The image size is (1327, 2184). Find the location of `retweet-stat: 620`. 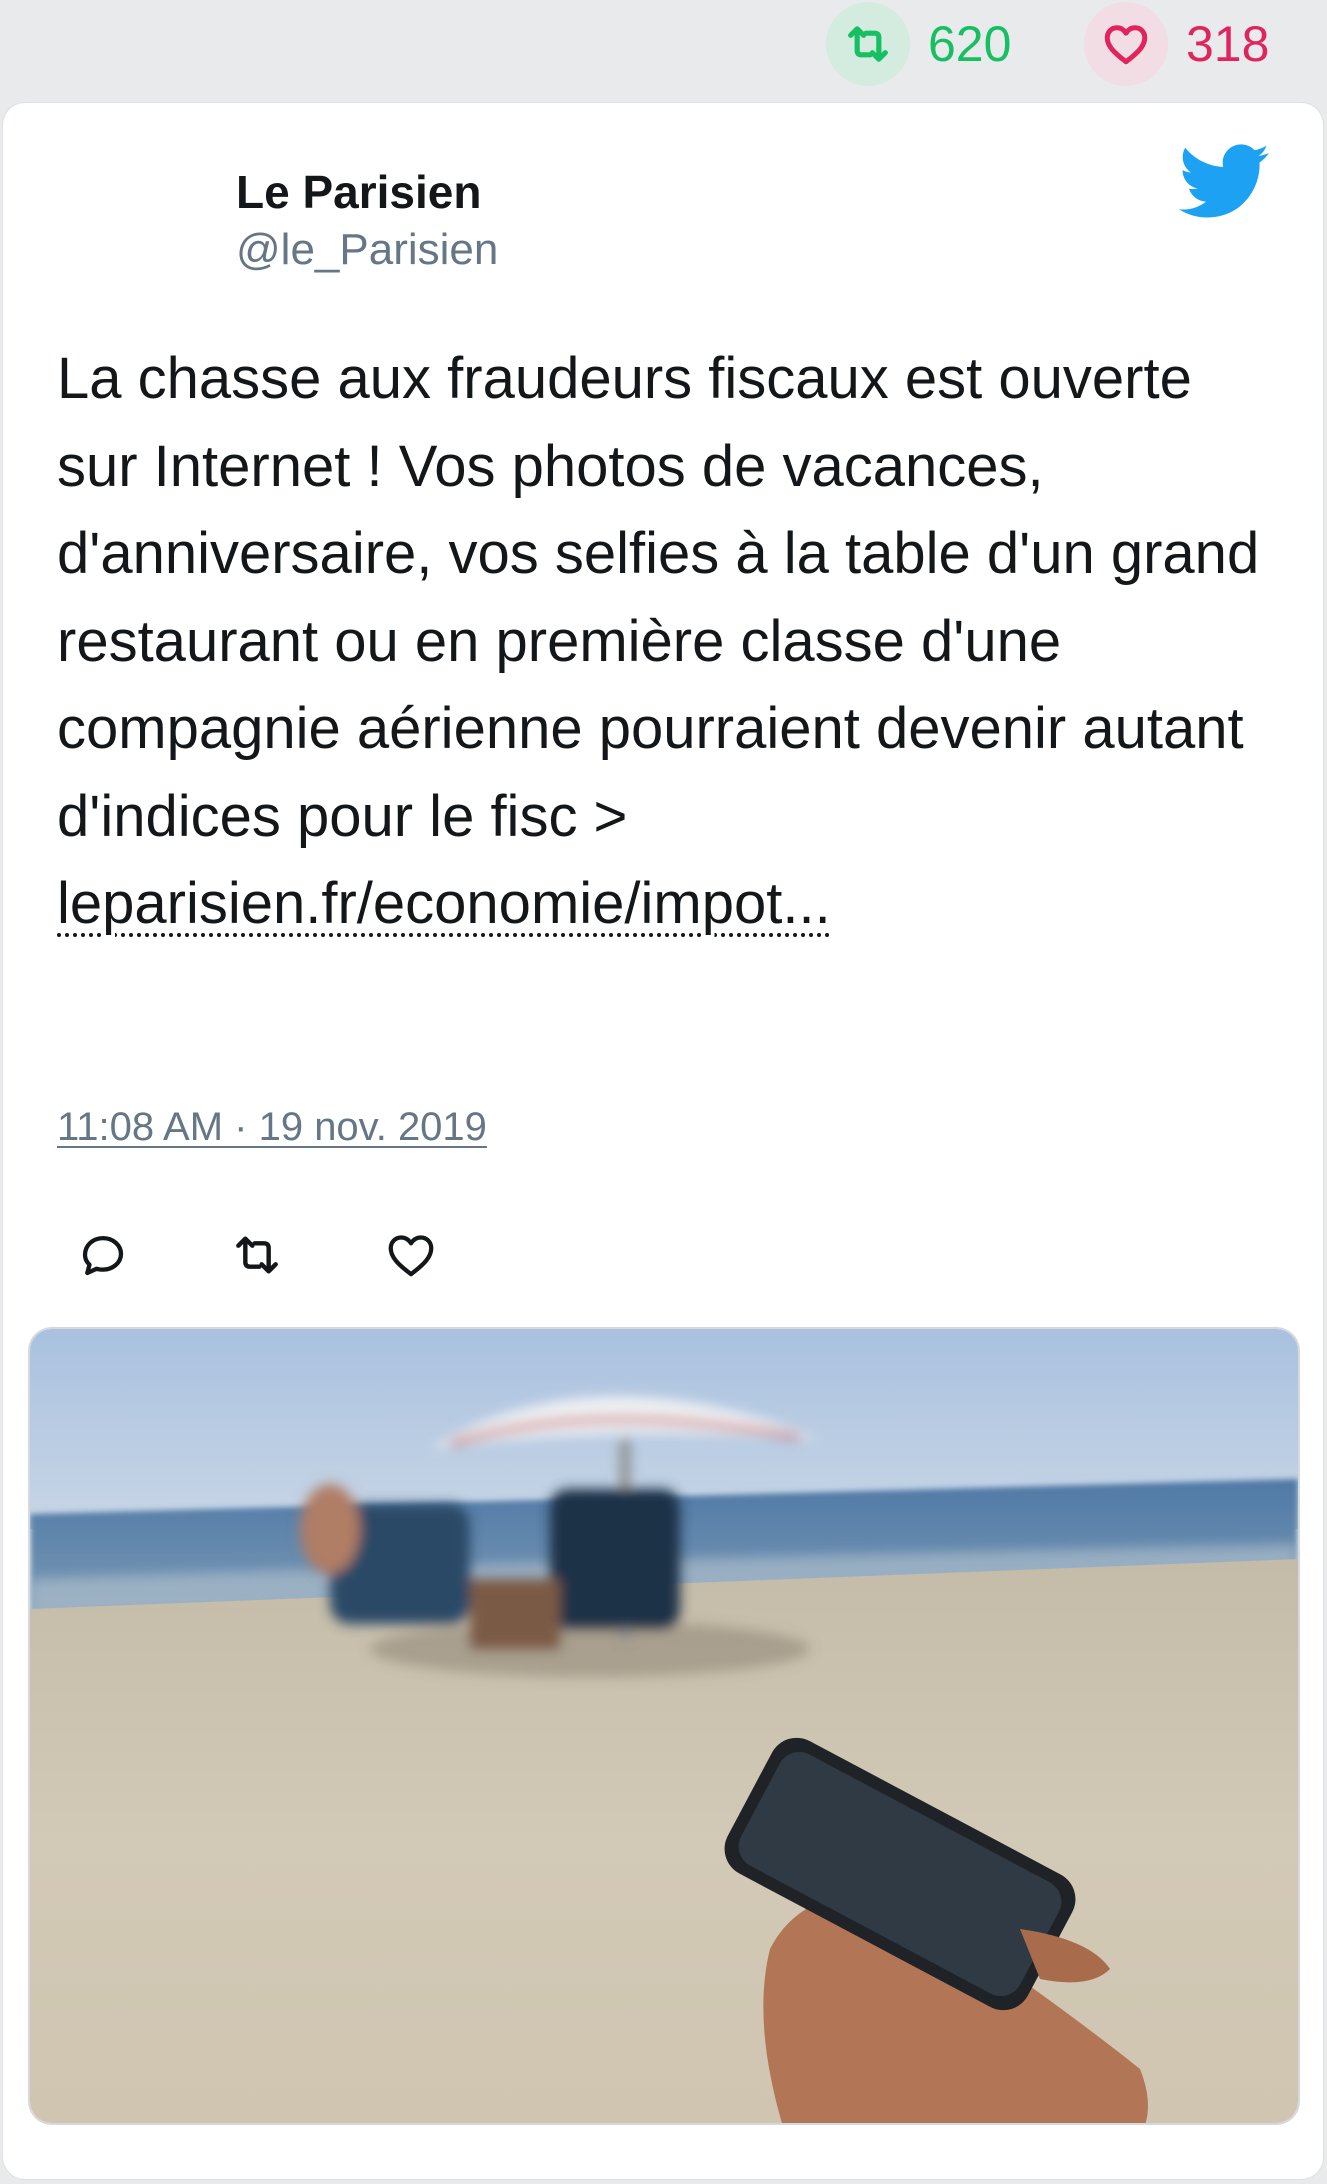

retweet-stat: 620 is located at coordinates (919, 44).